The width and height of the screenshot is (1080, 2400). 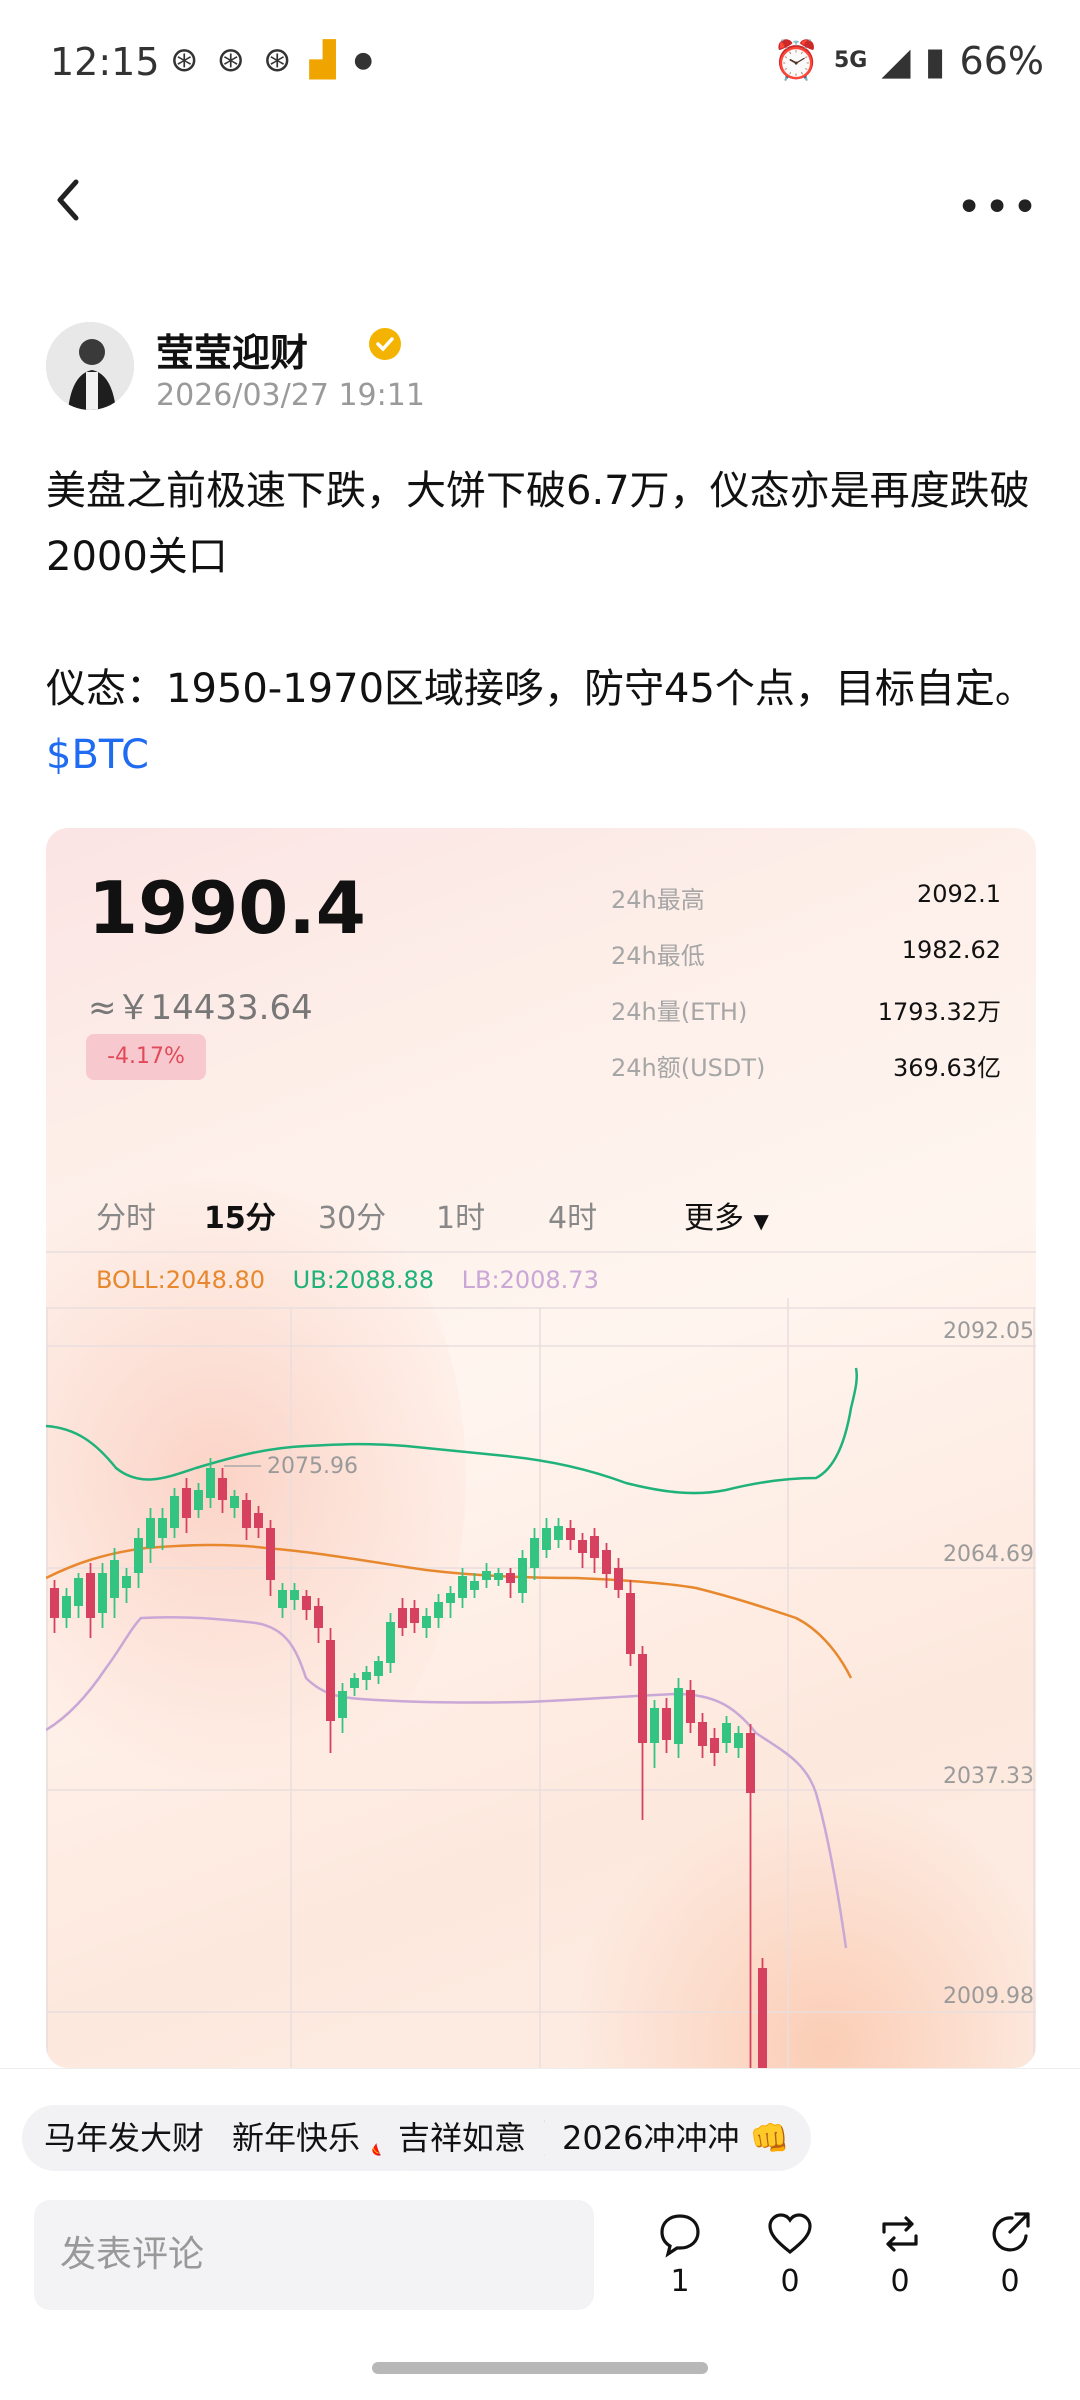 What do you see at coordinates (452, 1431) in the screenshot?
I see `ub-line` at bounding box center [452, 1431].